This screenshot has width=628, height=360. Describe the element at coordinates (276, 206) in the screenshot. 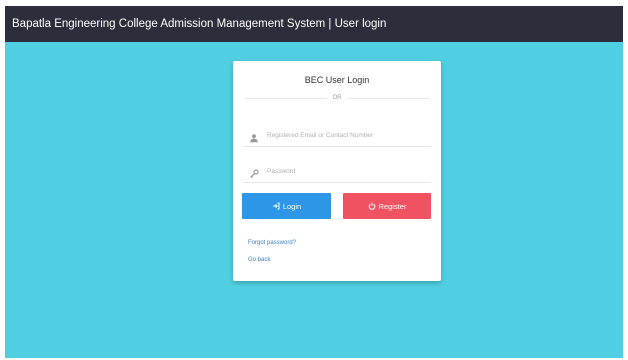

I see `sign-in-icon` at that location.